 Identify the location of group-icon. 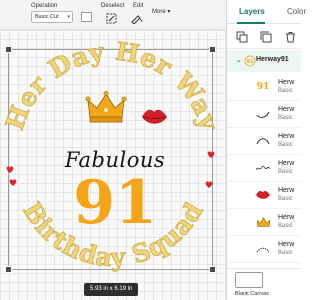
(242, 39).